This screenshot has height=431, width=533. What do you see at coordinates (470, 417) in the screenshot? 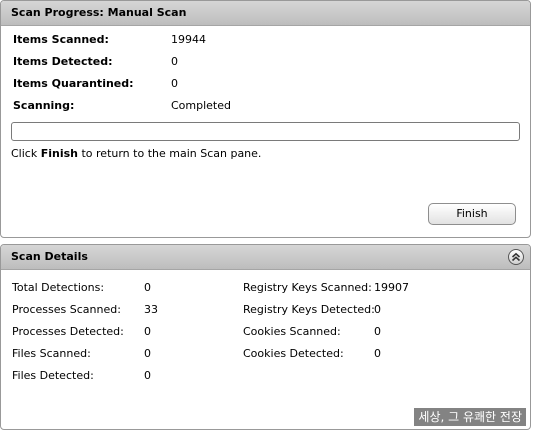
I see `watermark-caption: 세상, 그 유쾌한 전장` at bounding box center [470, 417].